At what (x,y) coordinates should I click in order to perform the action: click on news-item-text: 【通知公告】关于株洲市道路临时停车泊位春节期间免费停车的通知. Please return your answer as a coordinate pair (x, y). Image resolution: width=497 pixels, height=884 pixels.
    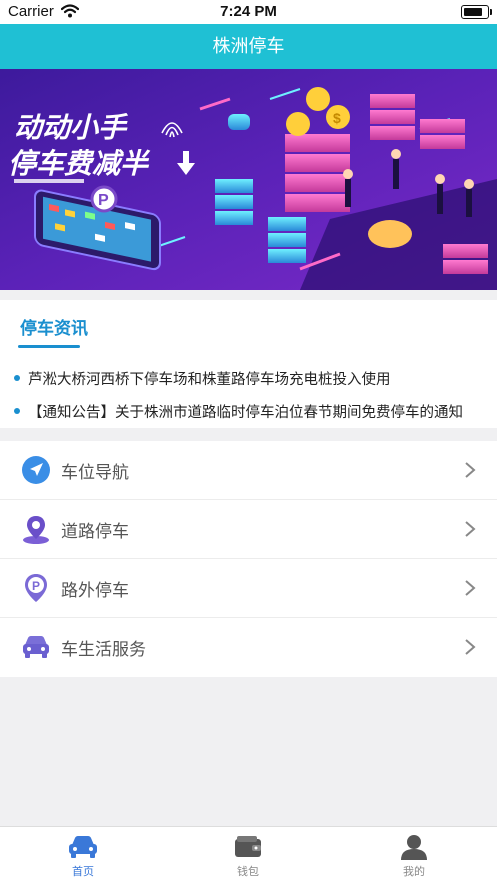
    Looking at the image, I should click on (245, 413).